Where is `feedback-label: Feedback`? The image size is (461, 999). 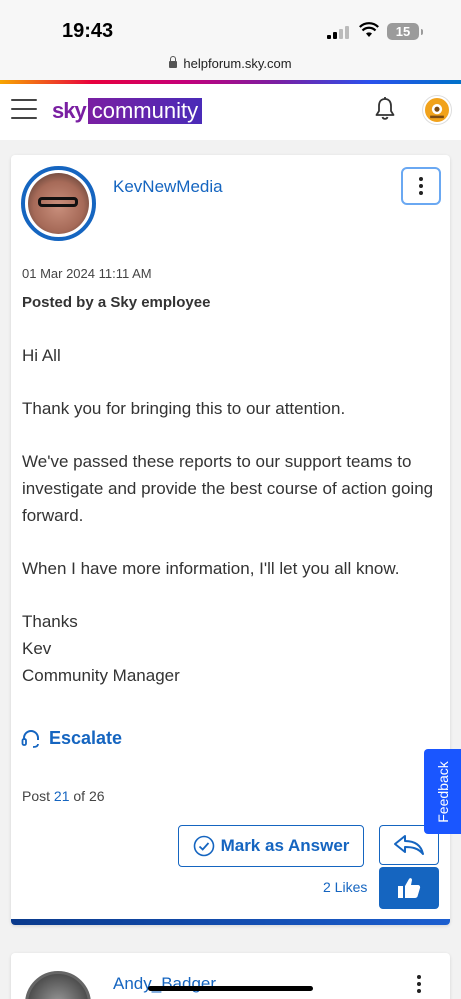 feedback-label: Feedback is located at coordinates (442, 791).